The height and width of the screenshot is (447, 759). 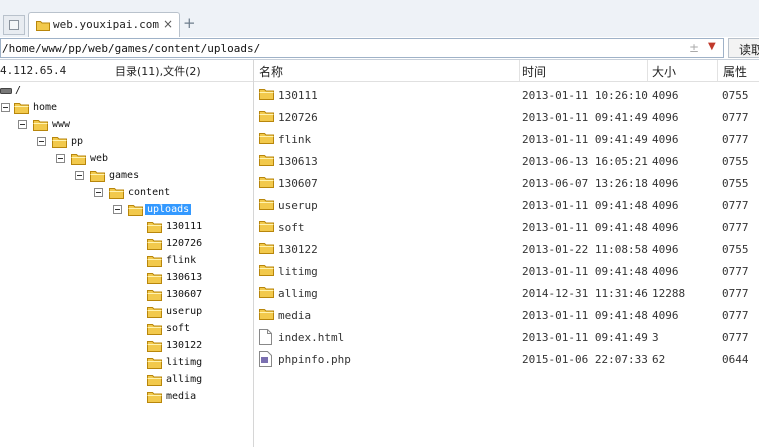 What do you see at coordinates (534, 71) in the screenshot?
I see `column-header-time: 时间` at bounding box center [534, 71].